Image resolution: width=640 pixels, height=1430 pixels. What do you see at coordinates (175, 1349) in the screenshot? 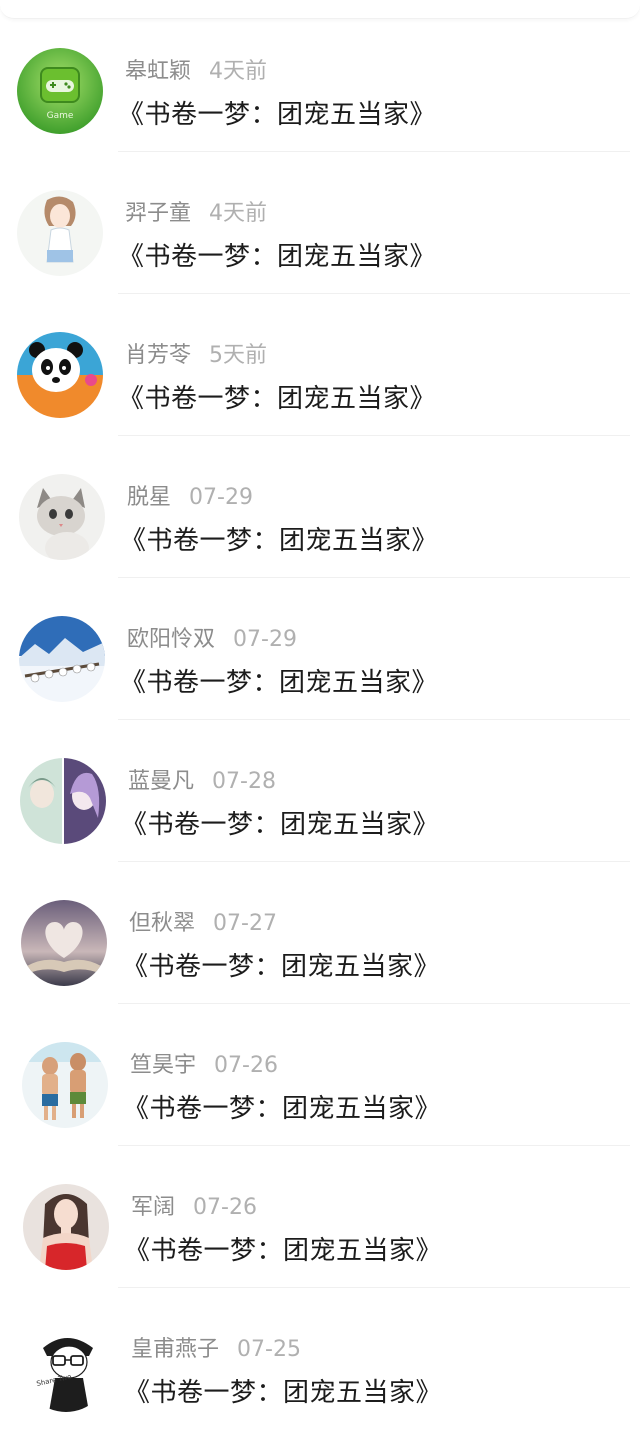
I see `user-name: 皇甫燕子` at bounding box center [175, 1349].